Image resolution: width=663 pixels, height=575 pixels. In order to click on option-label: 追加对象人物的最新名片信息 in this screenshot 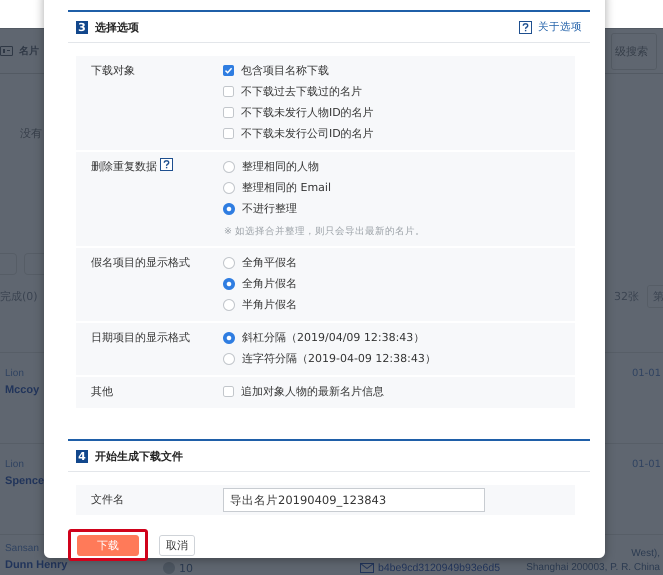, I will do `click(312, 391)`.